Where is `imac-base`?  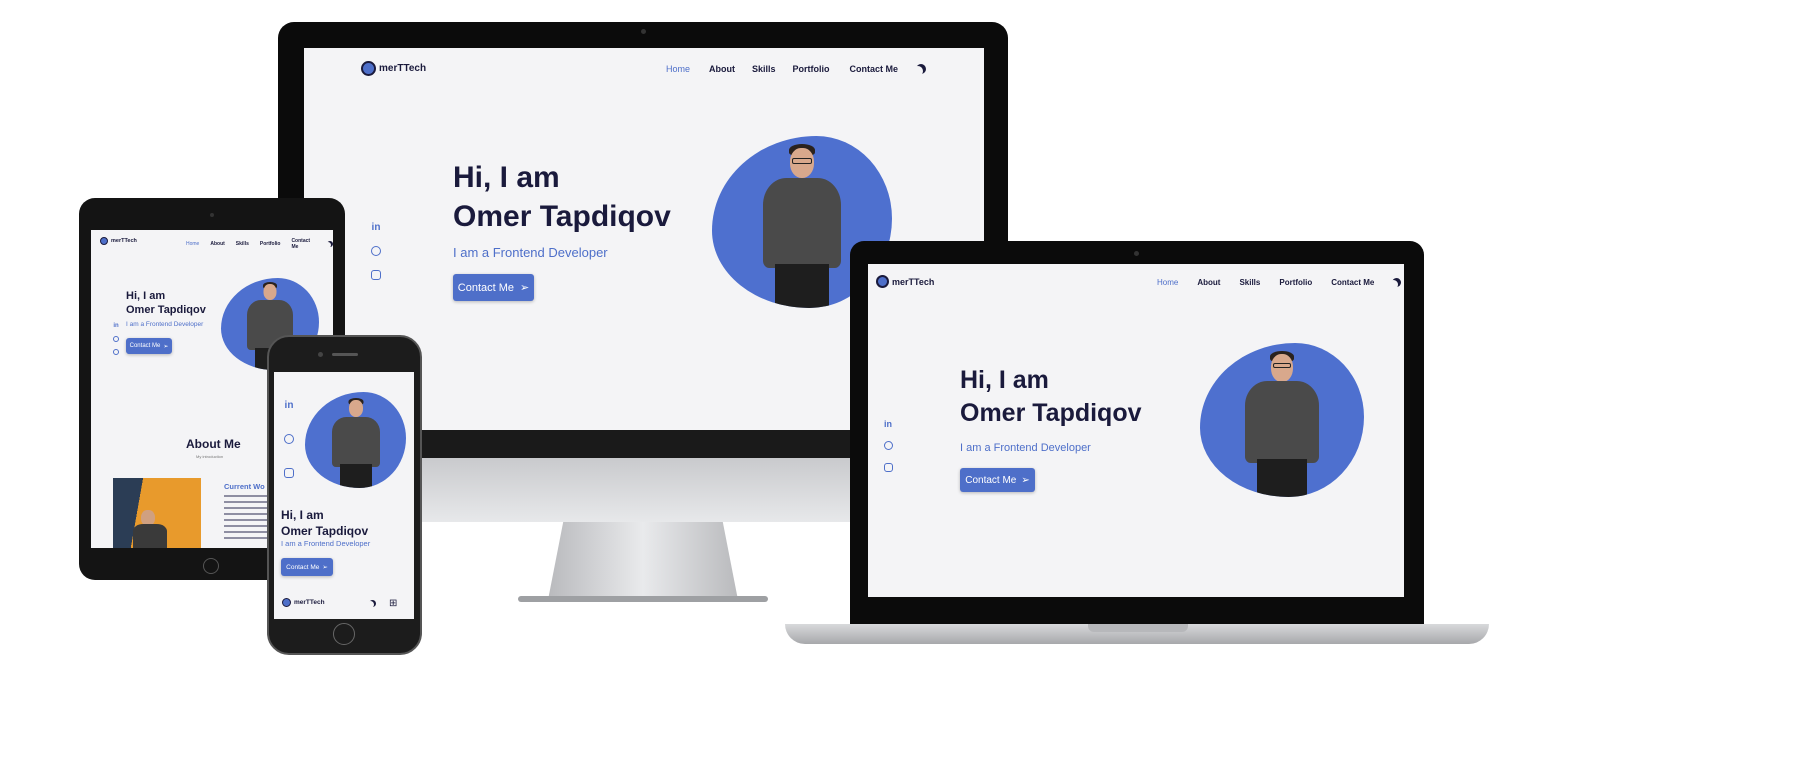
imac-base is located at coordinates (643, 599).